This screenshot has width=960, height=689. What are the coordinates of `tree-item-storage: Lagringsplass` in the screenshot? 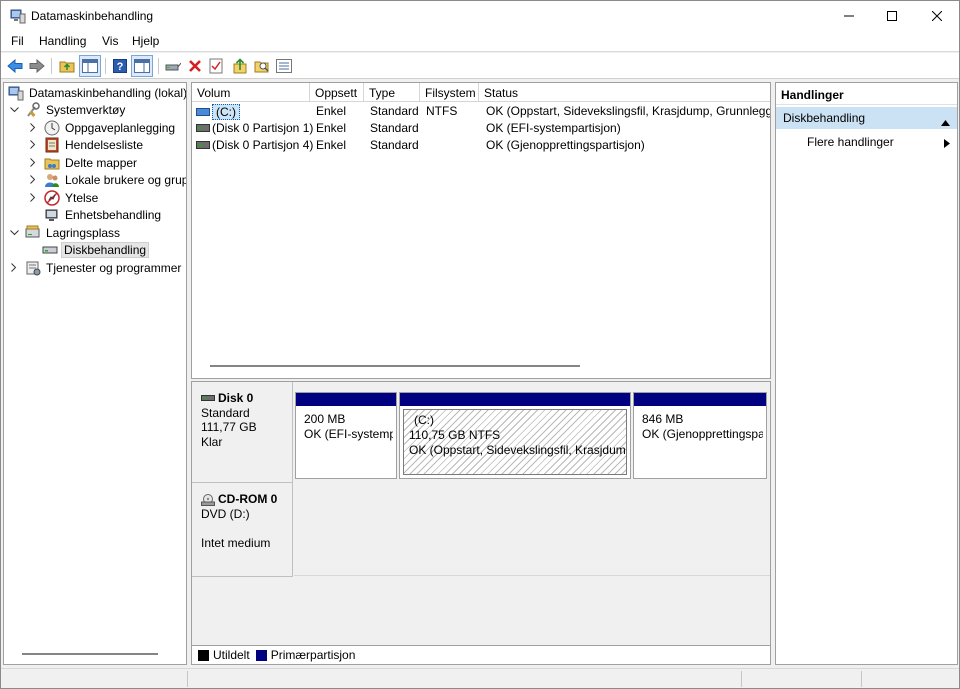 It's located at (65, 232).